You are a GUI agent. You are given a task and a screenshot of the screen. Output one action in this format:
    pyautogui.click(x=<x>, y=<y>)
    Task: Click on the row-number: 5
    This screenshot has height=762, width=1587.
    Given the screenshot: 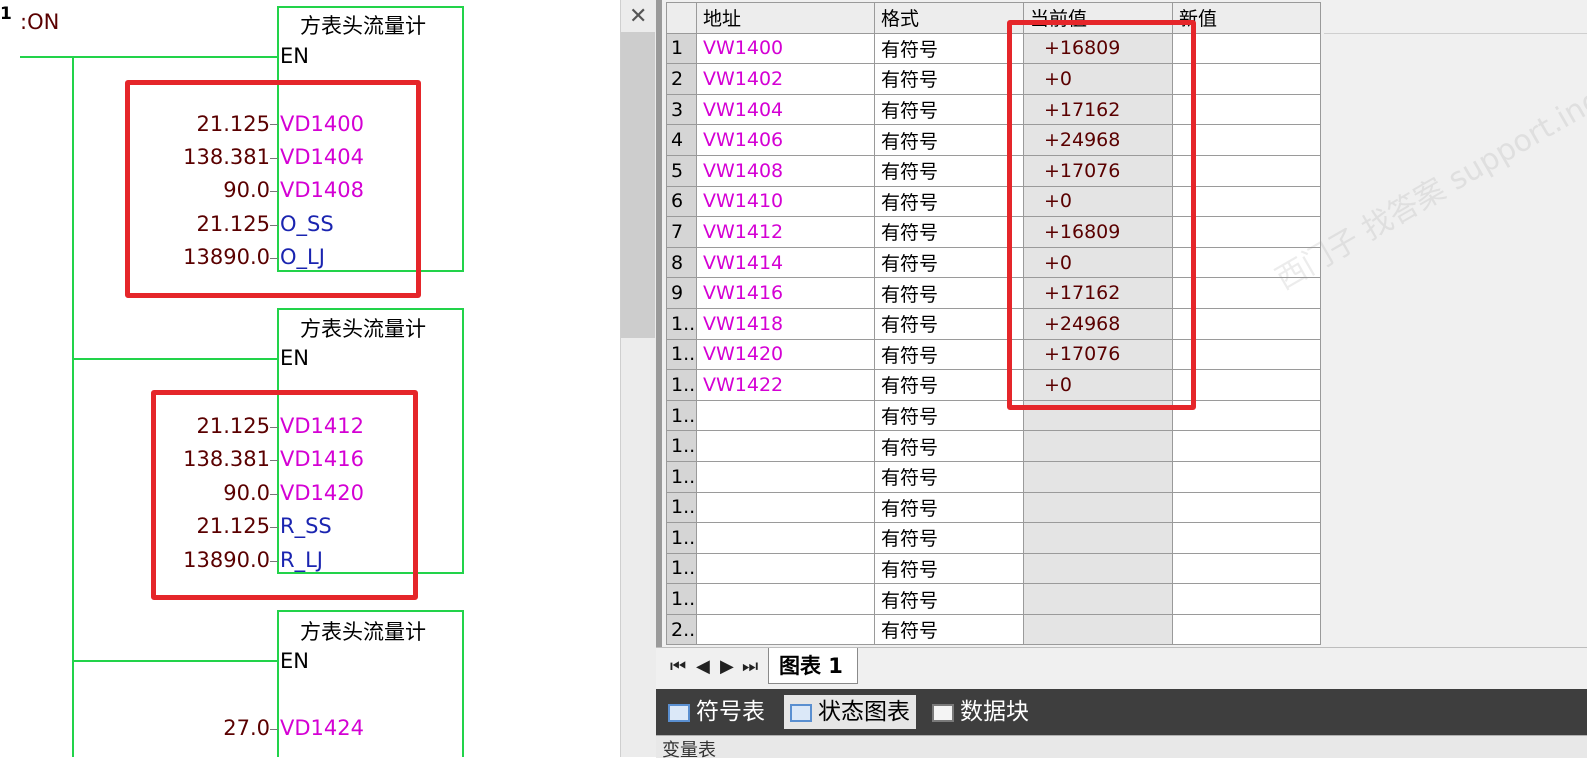 What is the action you would take?
    pyautogui.click(x=681, y=170)
    